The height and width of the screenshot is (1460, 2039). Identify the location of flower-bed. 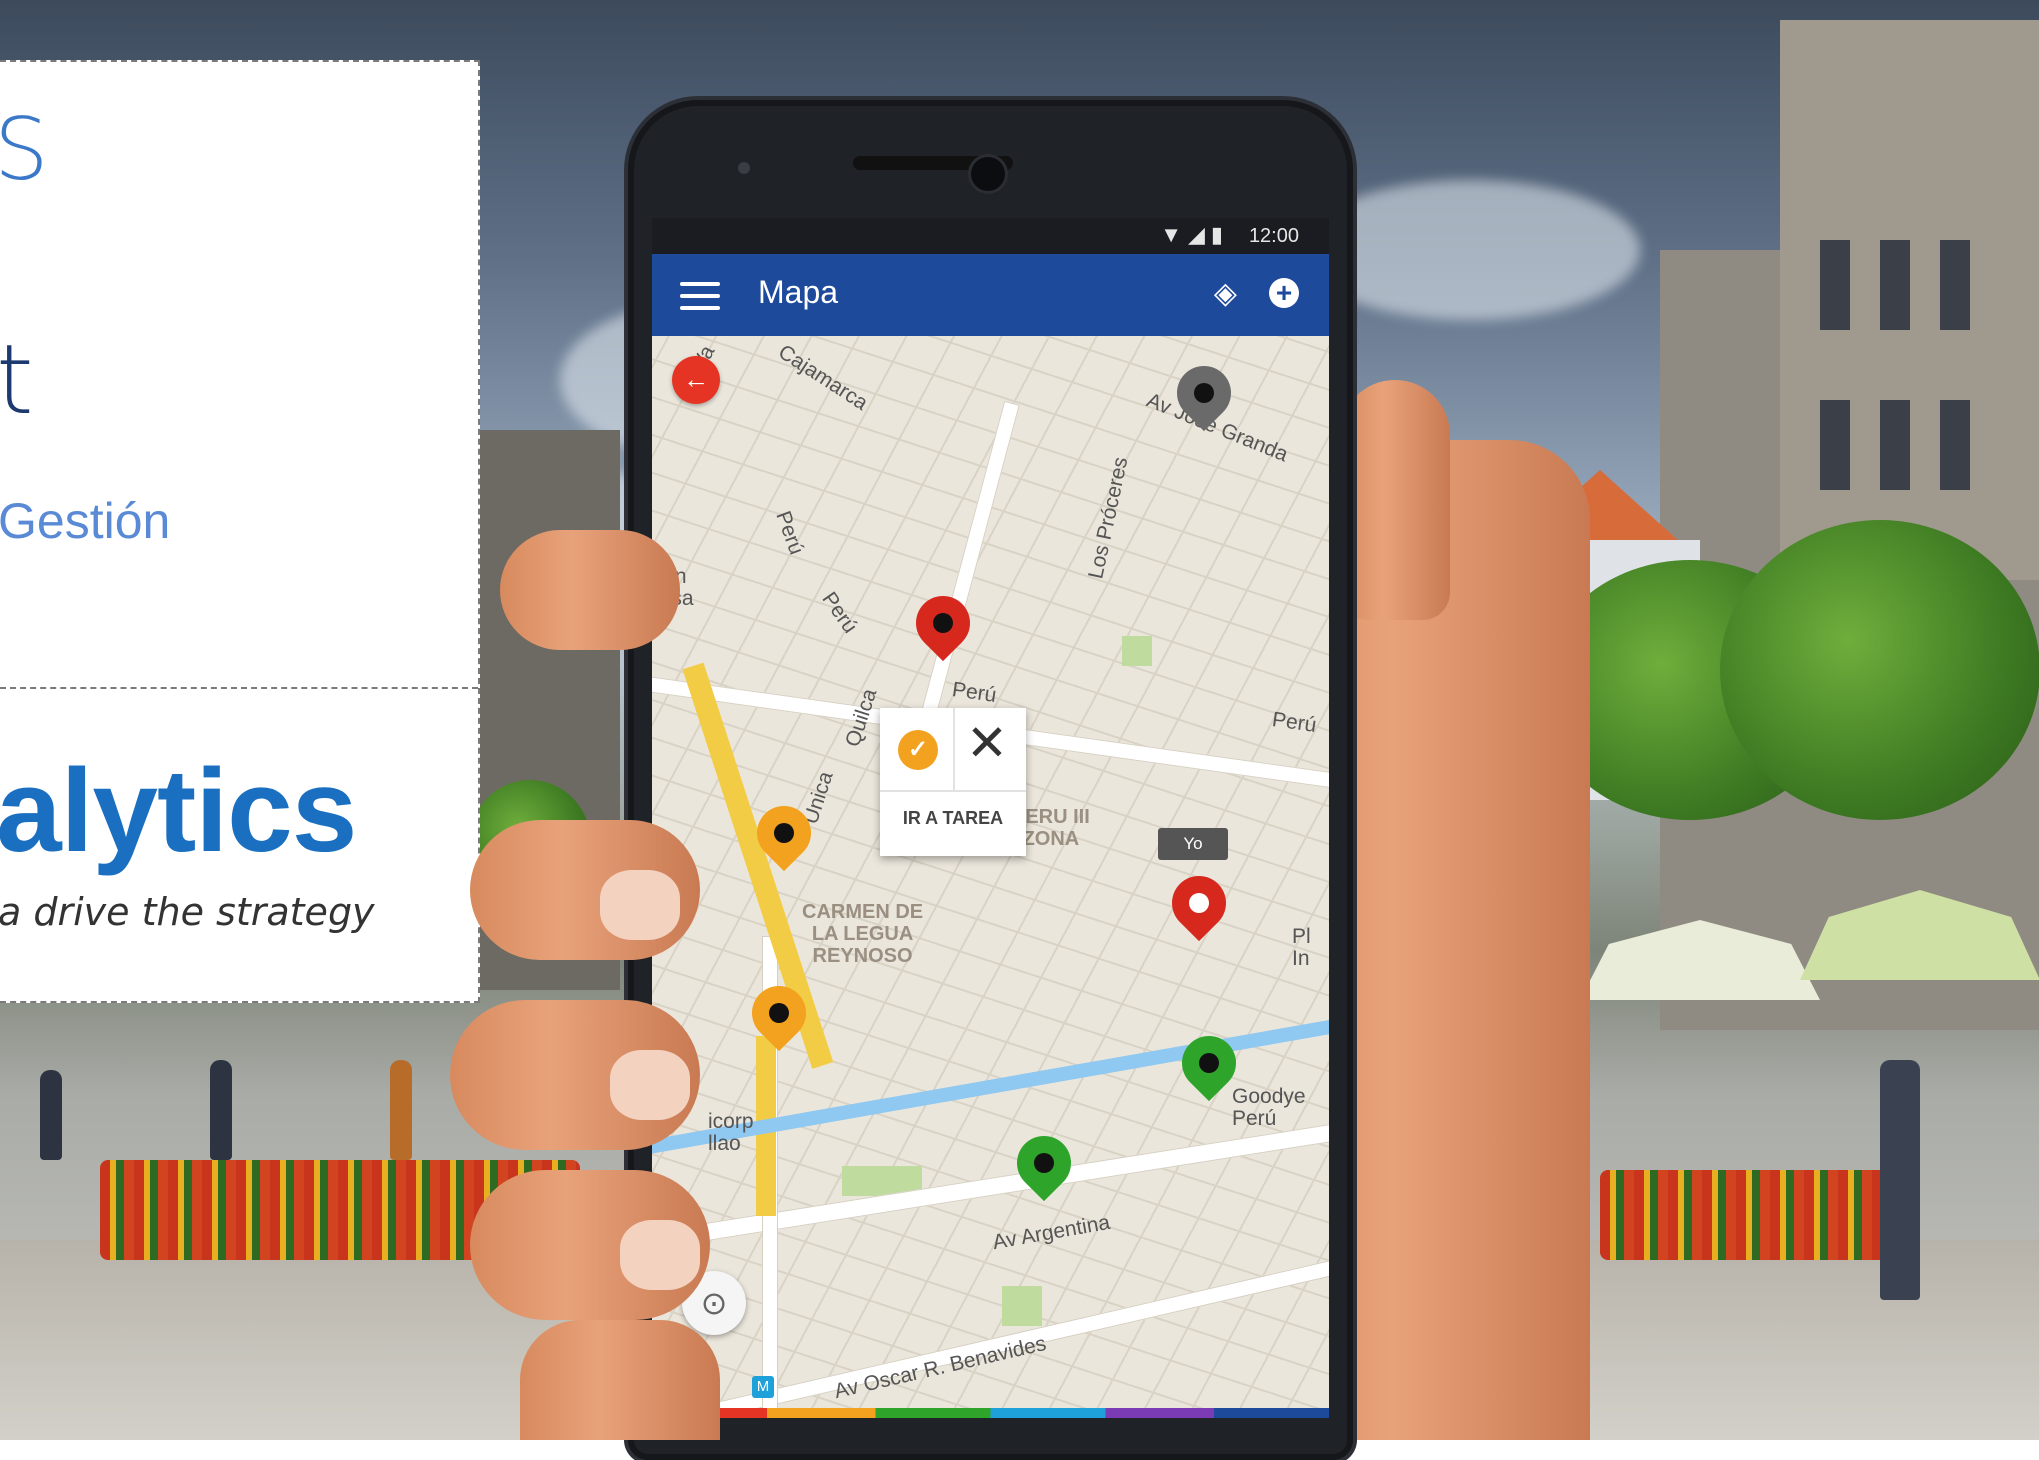
(1750, 1215).